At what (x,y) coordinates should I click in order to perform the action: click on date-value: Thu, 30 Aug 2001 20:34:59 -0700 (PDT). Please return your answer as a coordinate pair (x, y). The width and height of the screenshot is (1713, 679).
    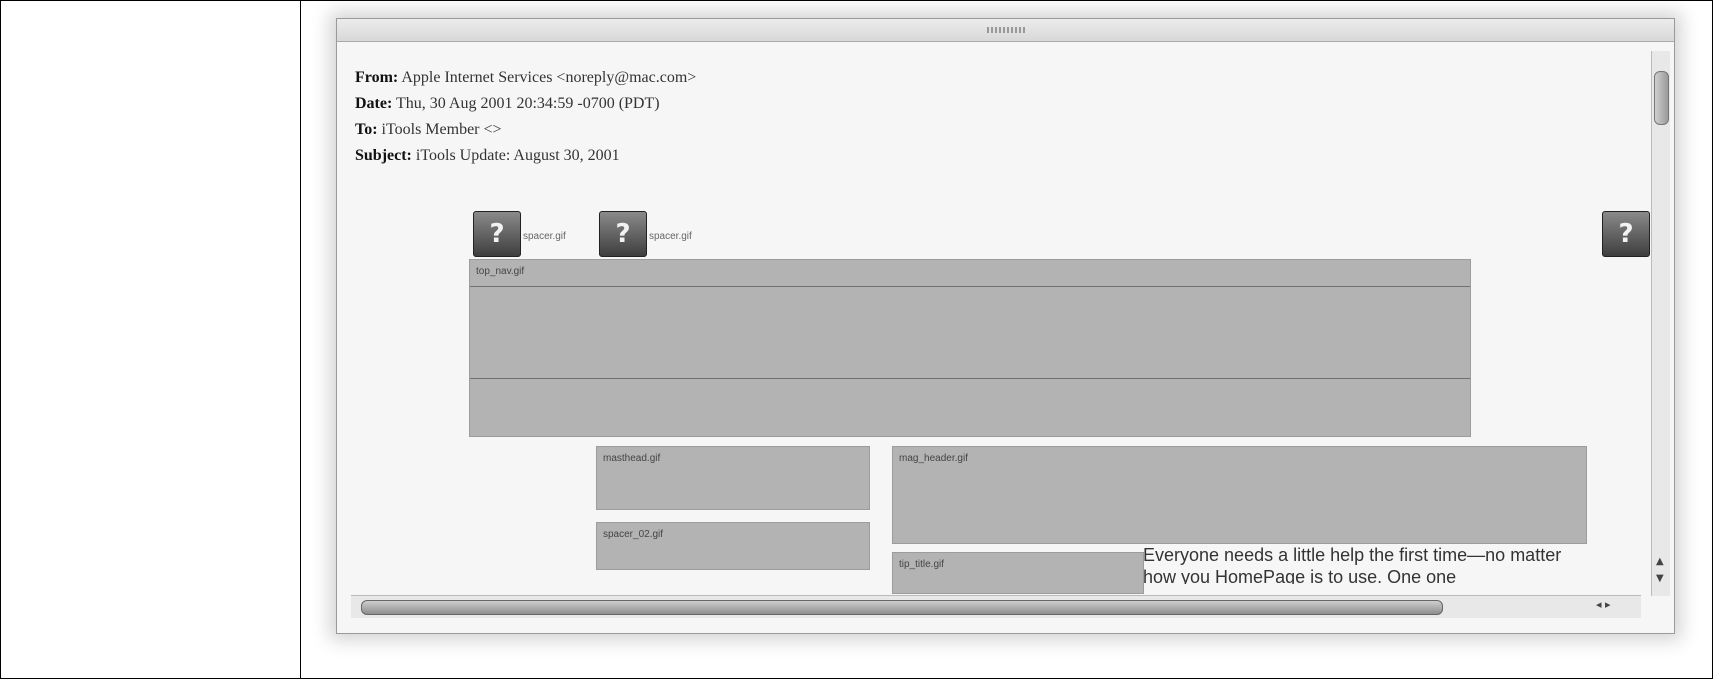
    Looking at the image, I should click on (528, 103).